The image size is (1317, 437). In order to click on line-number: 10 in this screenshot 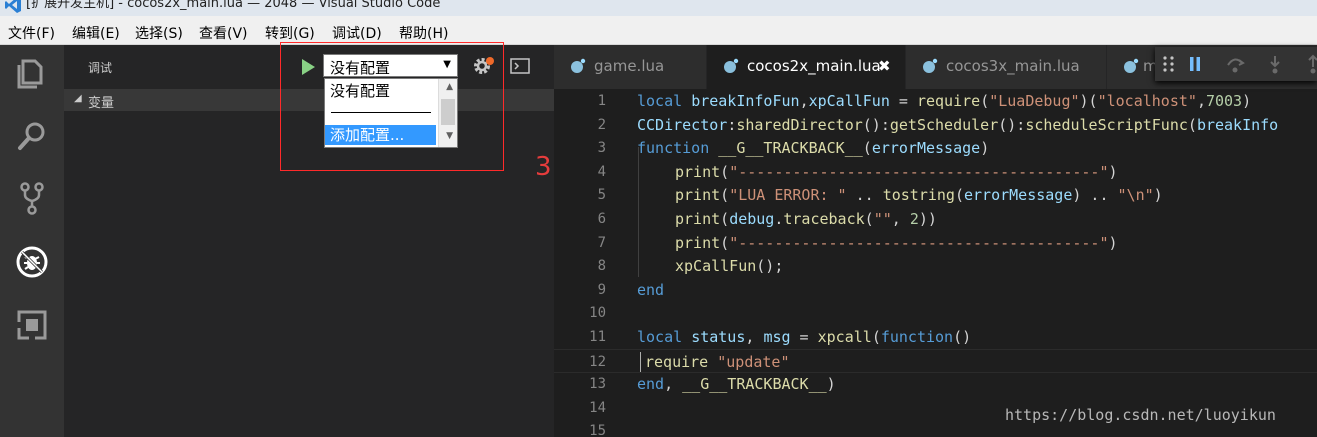, I will do `click(597, 313)`.